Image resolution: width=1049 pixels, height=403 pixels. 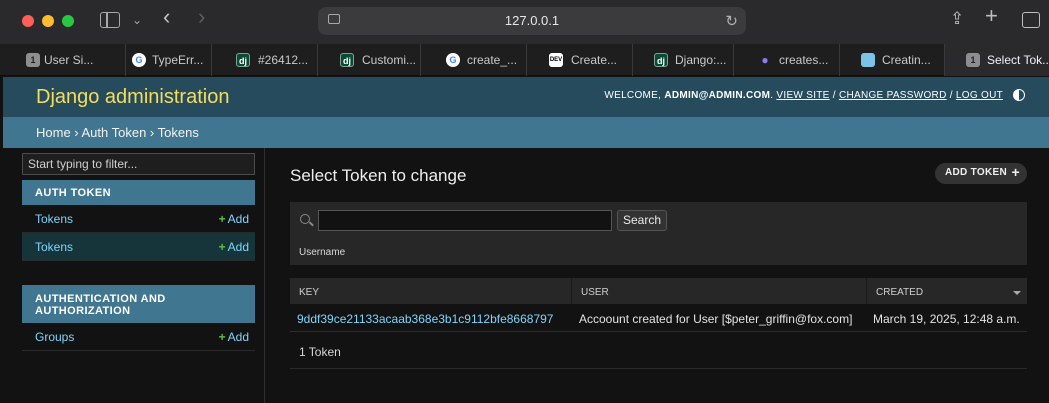 I want to click on theme-toggle-icon, so click(x=1019, y=95).